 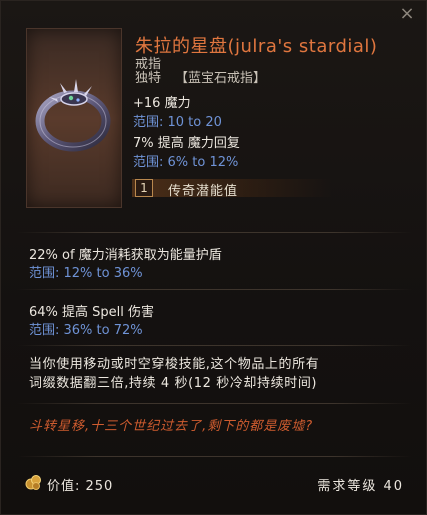 I want to click on item-rarity: 独特, so click(x=148, y=78).